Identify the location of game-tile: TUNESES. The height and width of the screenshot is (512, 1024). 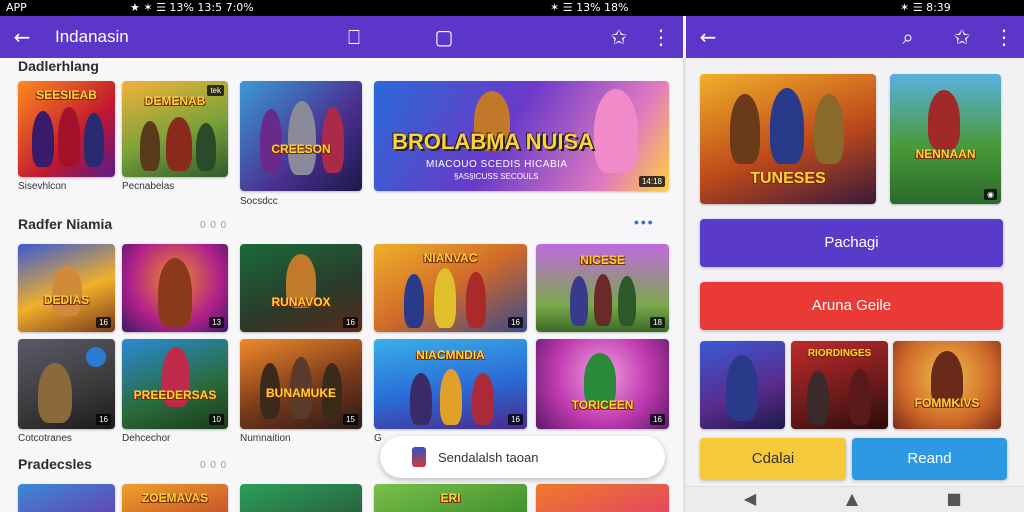
(788, 139).